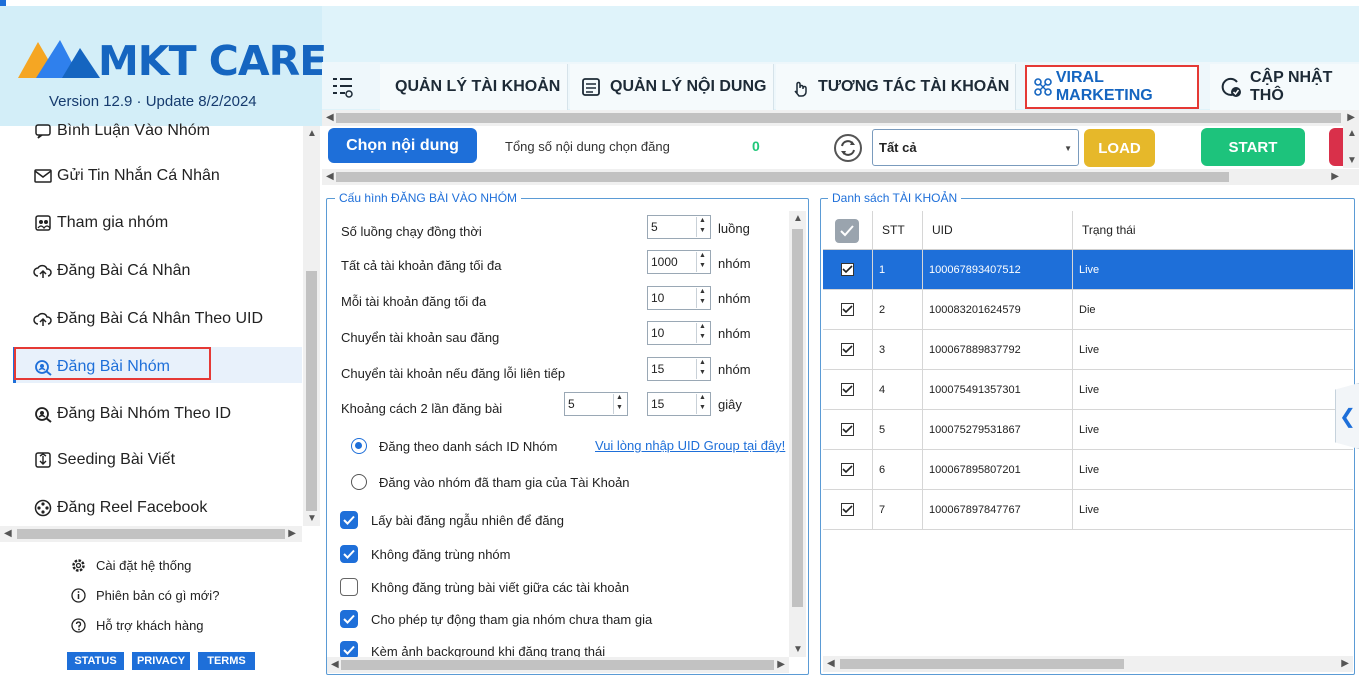  What do you see at coordinates (893, 230) in the screenshot?
I see `column-header-stt: STT` at bounding box center [893, 230].